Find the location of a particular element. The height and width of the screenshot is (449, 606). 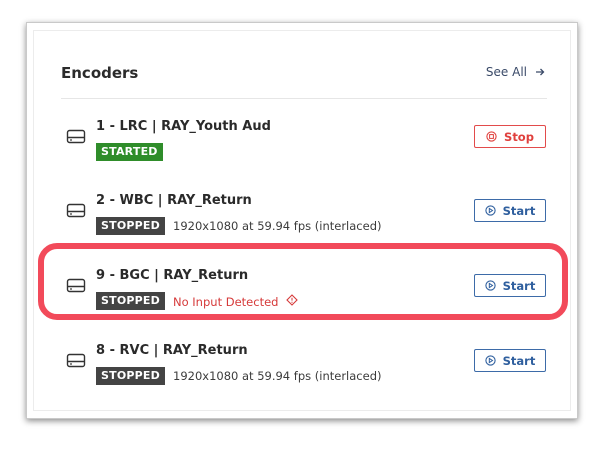

encoder-name: 9 - BGC | RAY_Return is located at coordinates (172, 275).